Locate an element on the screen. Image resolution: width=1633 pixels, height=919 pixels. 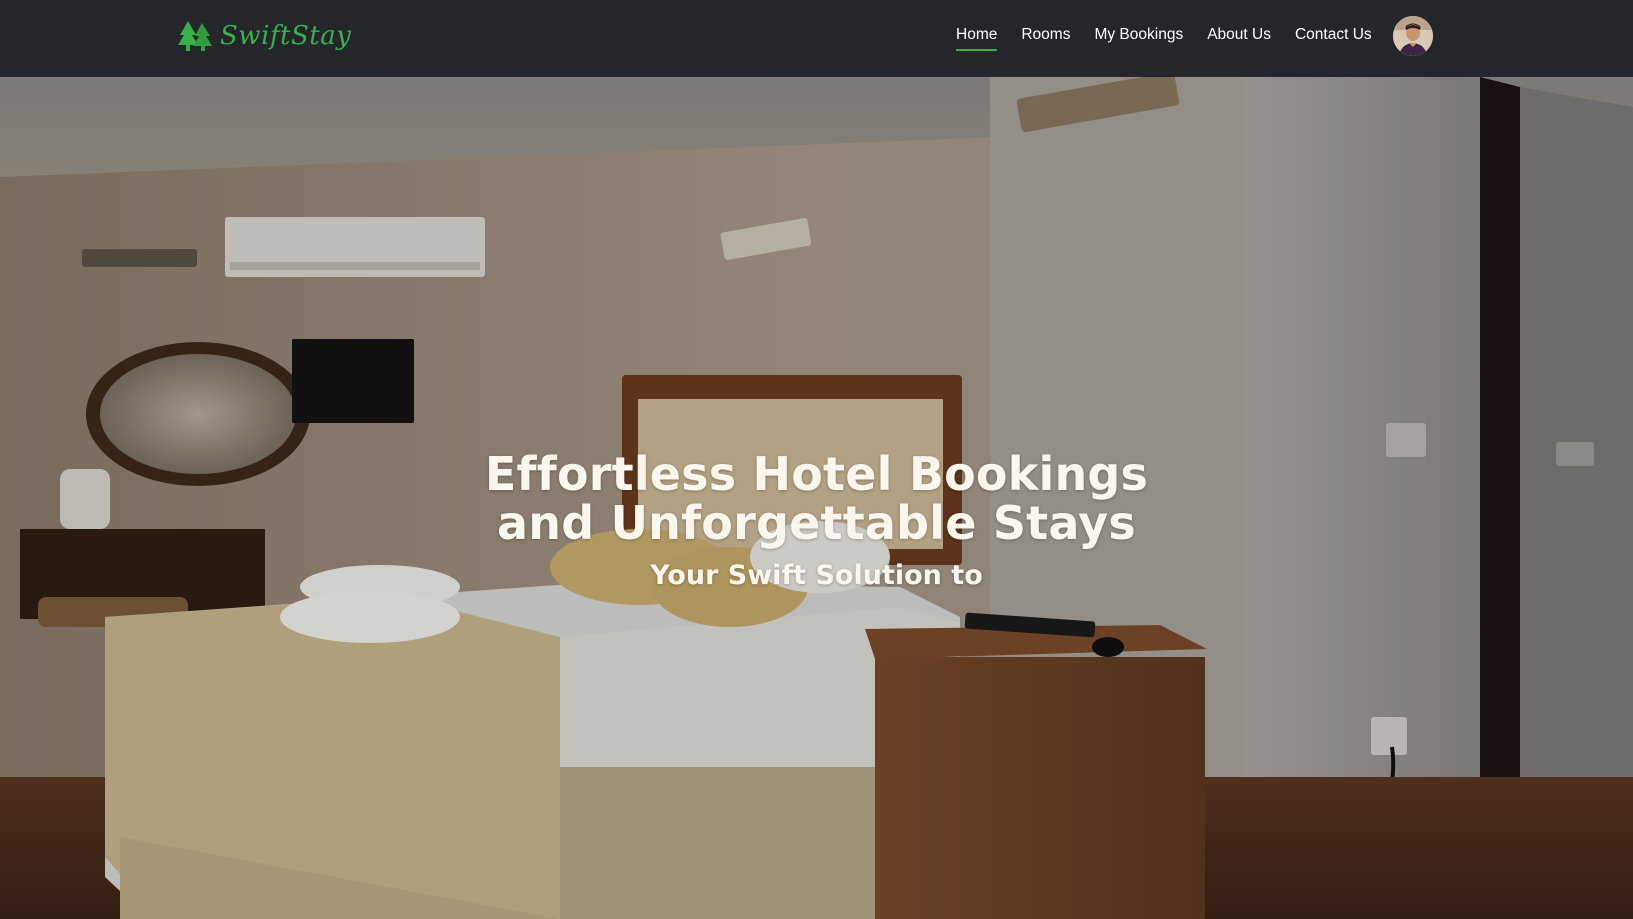
nav-home-link: Home is located at coordinates (977, 38).